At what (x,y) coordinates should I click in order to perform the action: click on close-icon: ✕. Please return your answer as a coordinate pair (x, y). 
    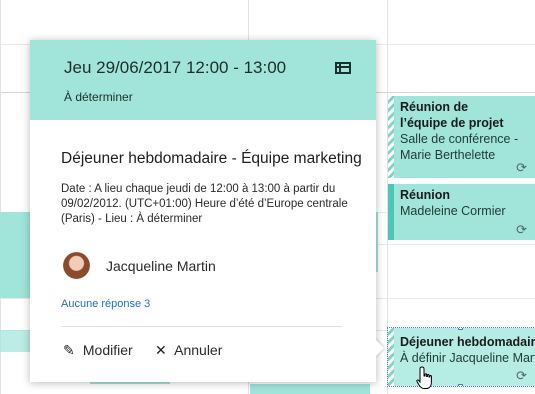
    Looking at the image, I should click on (161, 350).